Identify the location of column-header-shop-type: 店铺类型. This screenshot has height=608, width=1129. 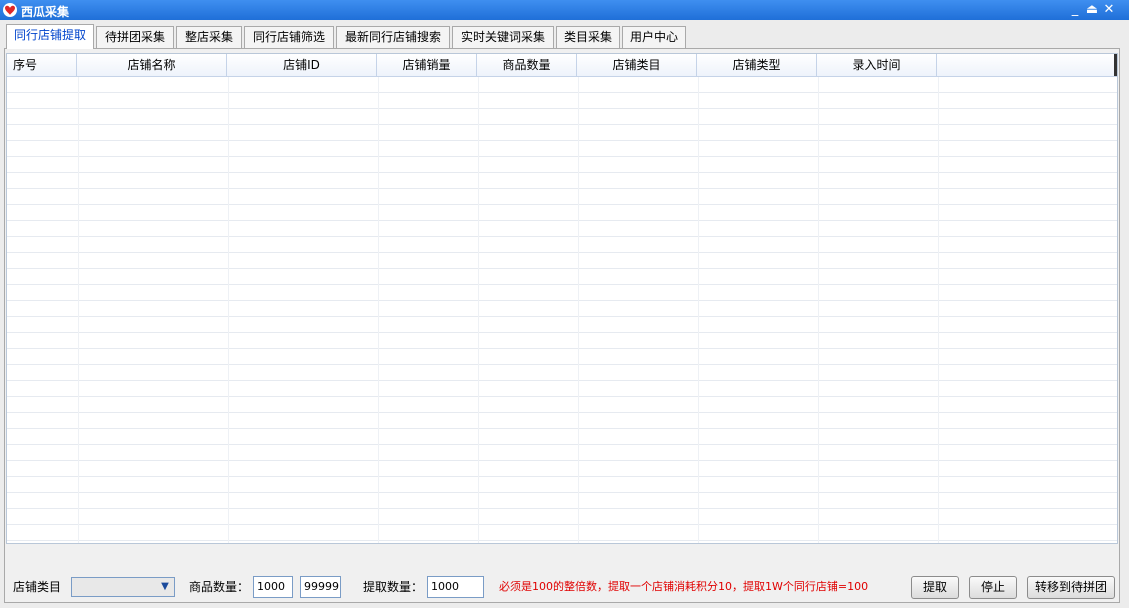
(757, 65).